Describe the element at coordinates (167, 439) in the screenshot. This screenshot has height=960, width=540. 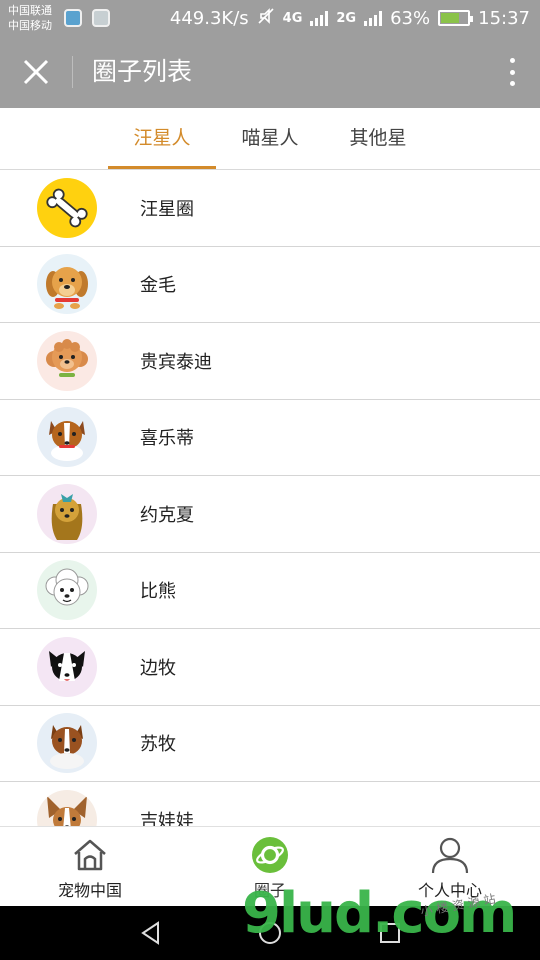
I see `list-item-label: 喜乐蒂` at that location.